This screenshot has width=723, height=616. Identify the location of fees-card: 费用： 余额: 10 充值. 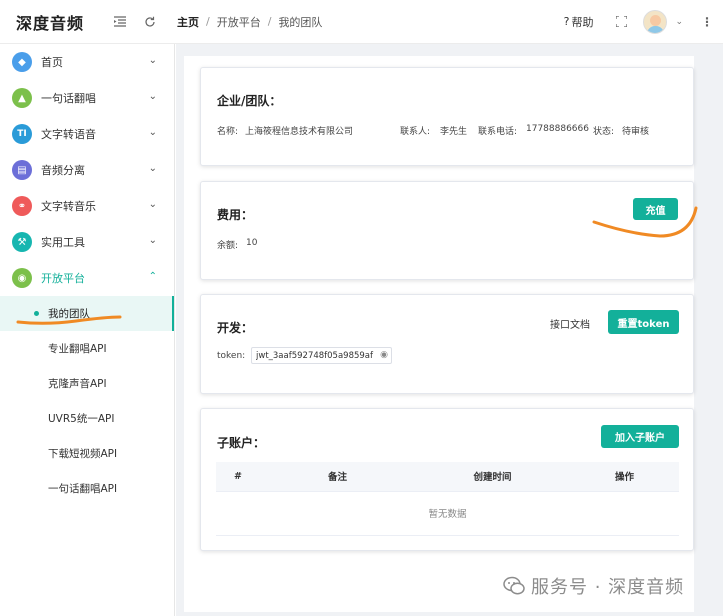
(447, 230).